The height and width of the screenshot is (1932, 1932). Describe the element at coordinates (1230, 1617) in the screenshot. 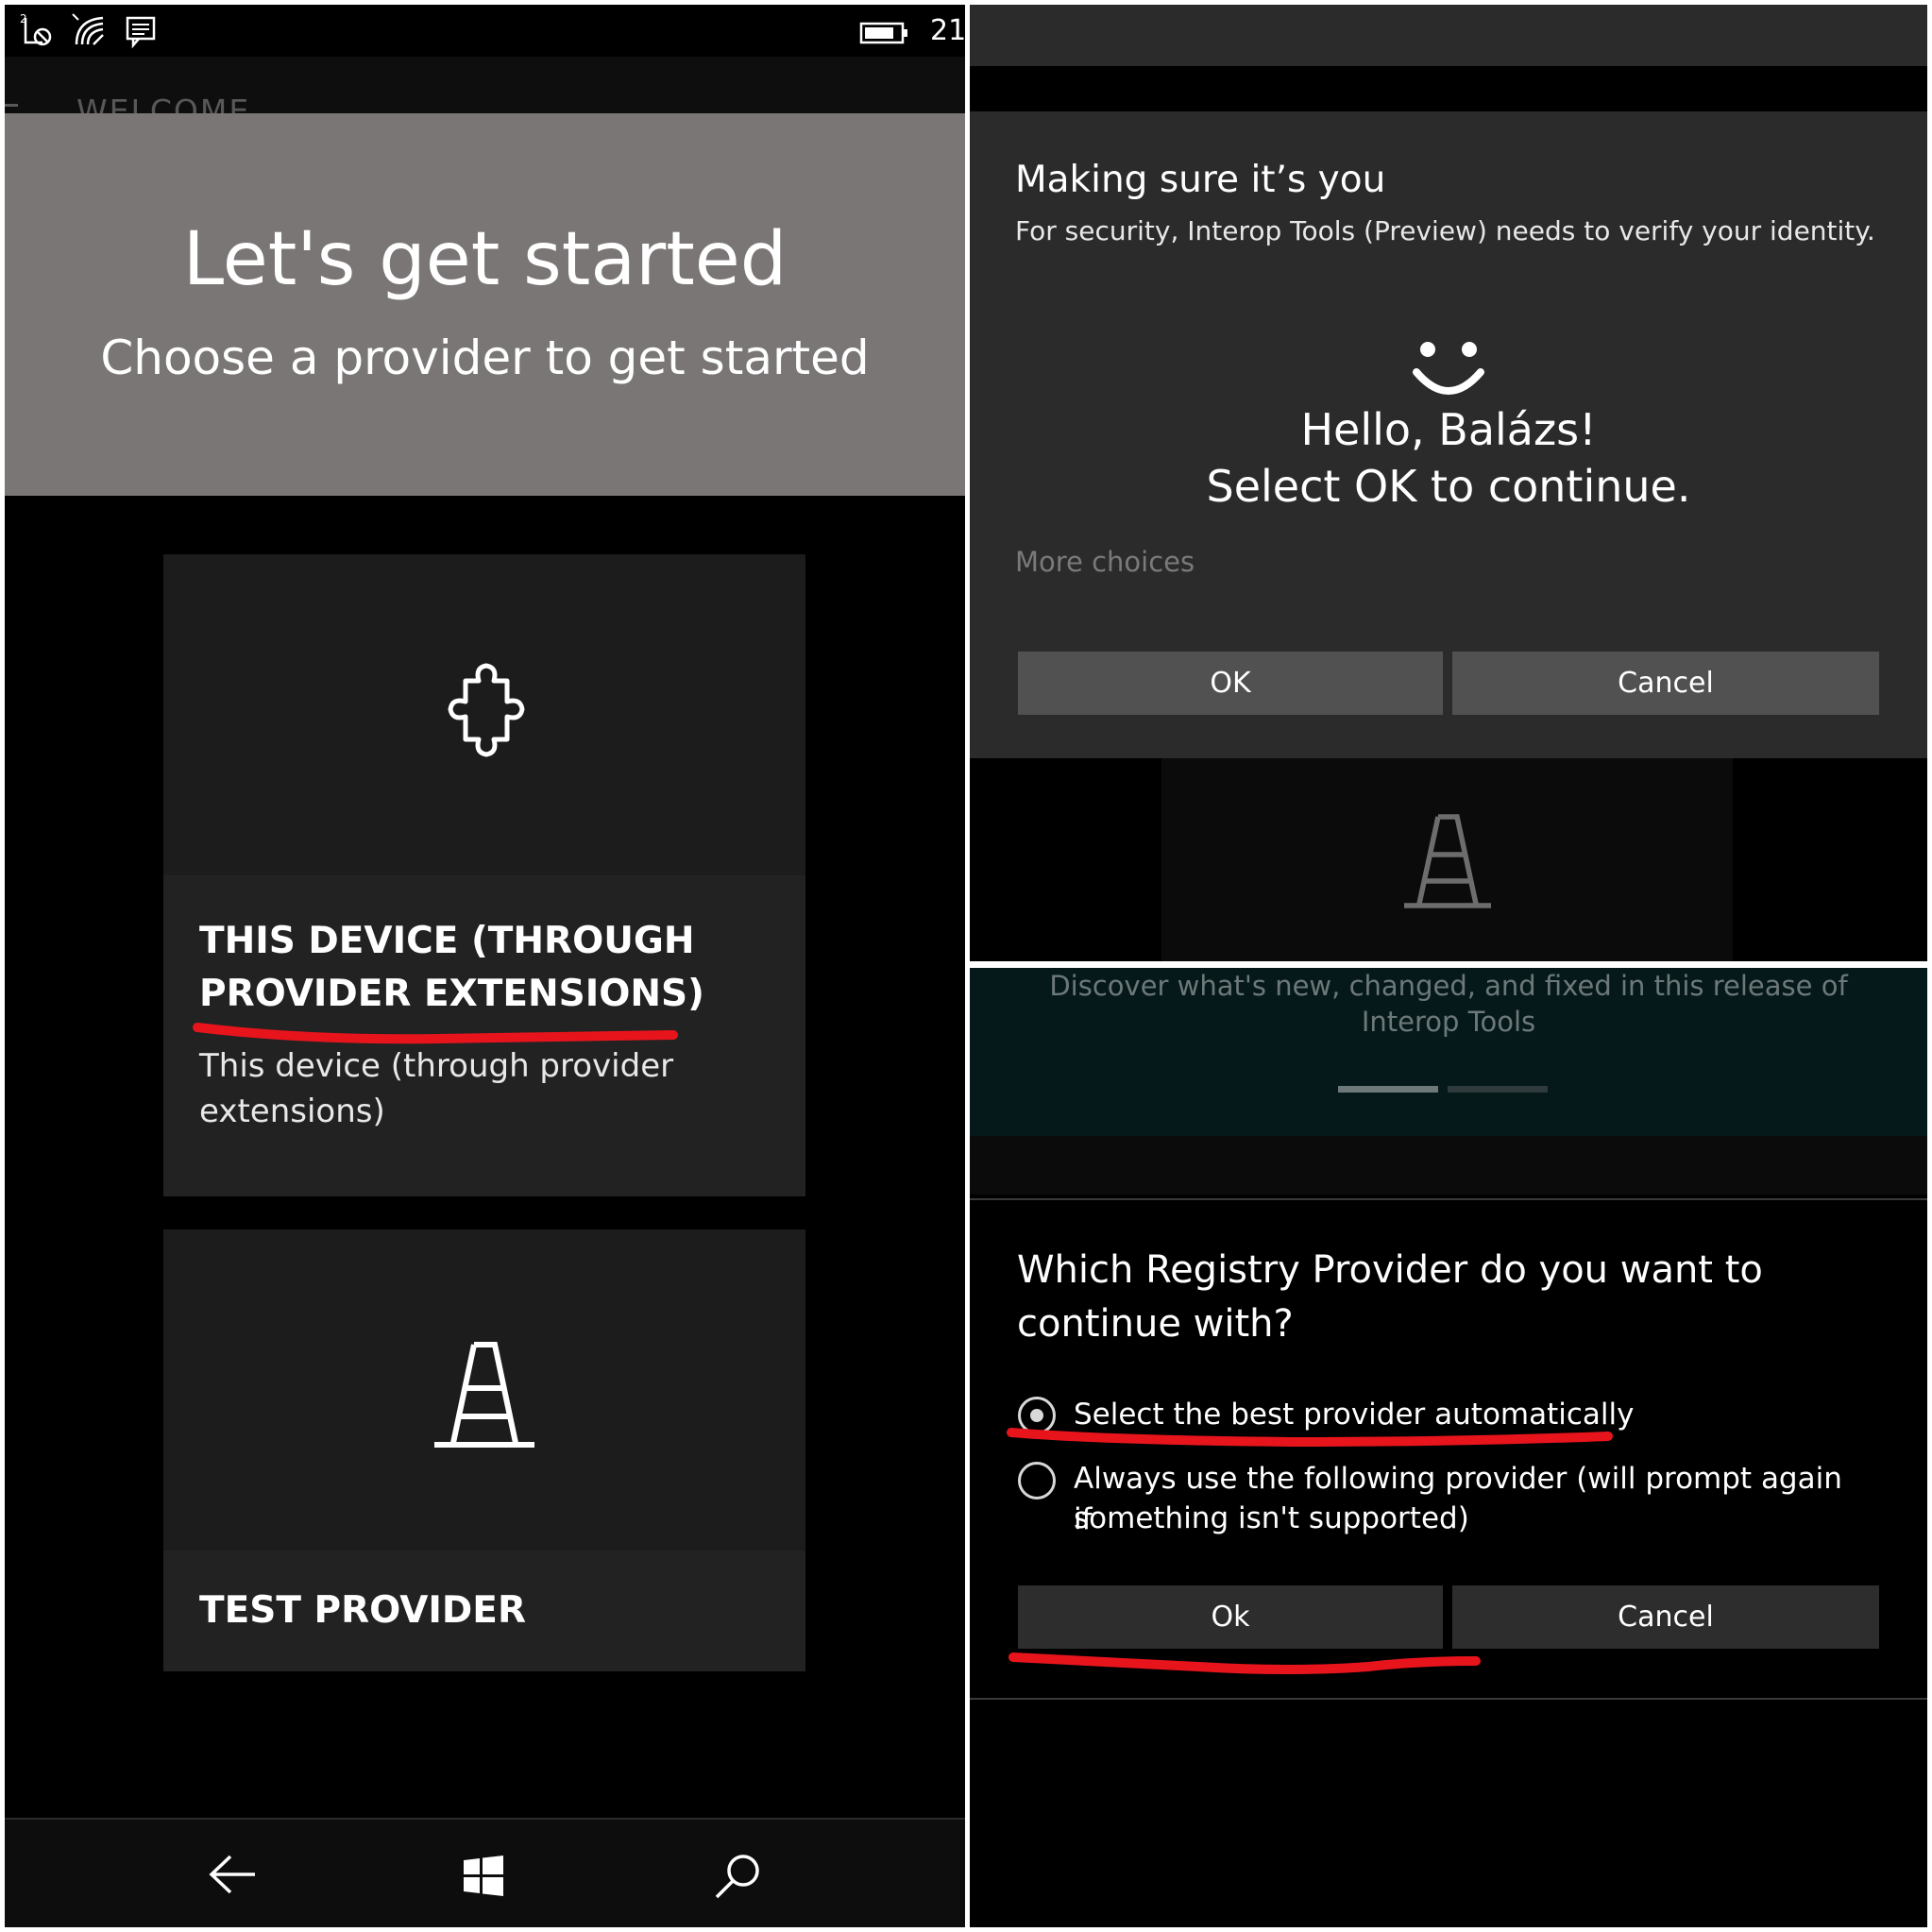

I see `ok-button: Ok` at that location.